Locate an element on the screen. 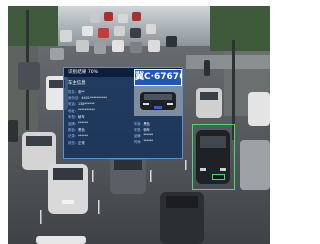 This screenshot has width=320, height=244. vehicle-detection-box is located at coordinates (213, 157).